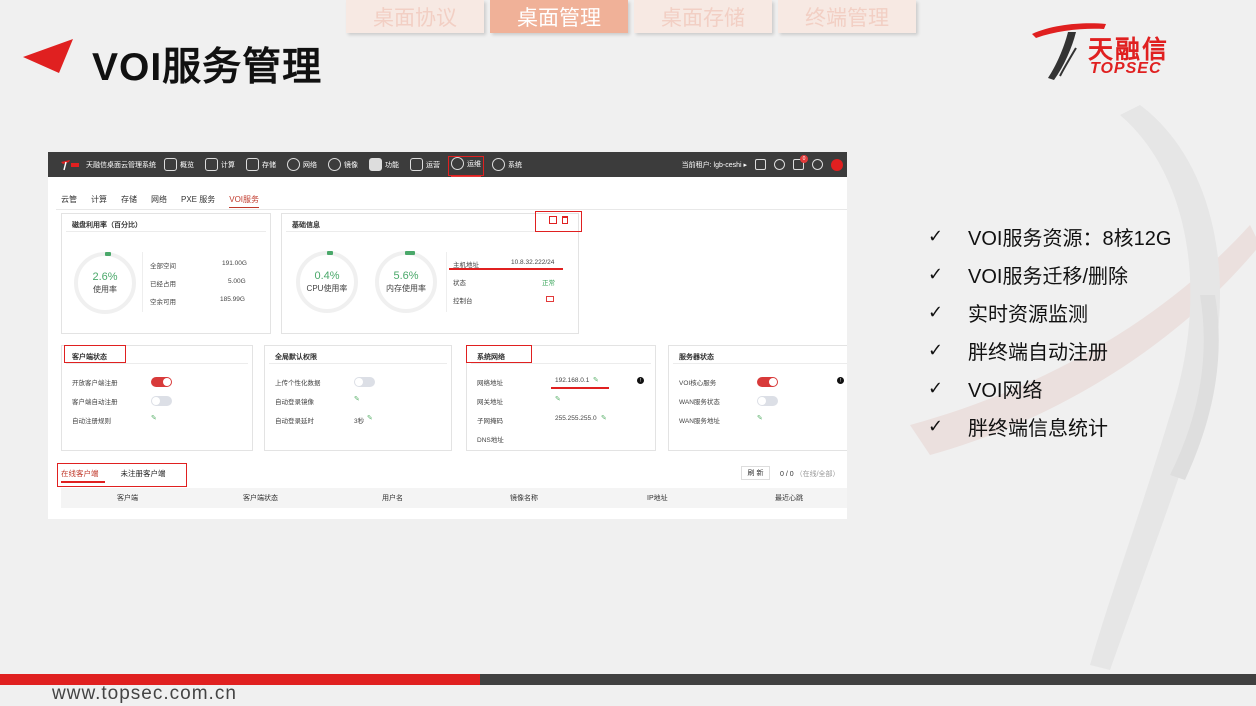 The image size is (1256, 706). What do you see at coordinates (298, 383) in the screenshot?
I see `upload-data-label: 上传个性化数据` at bounding box center [298, 383].